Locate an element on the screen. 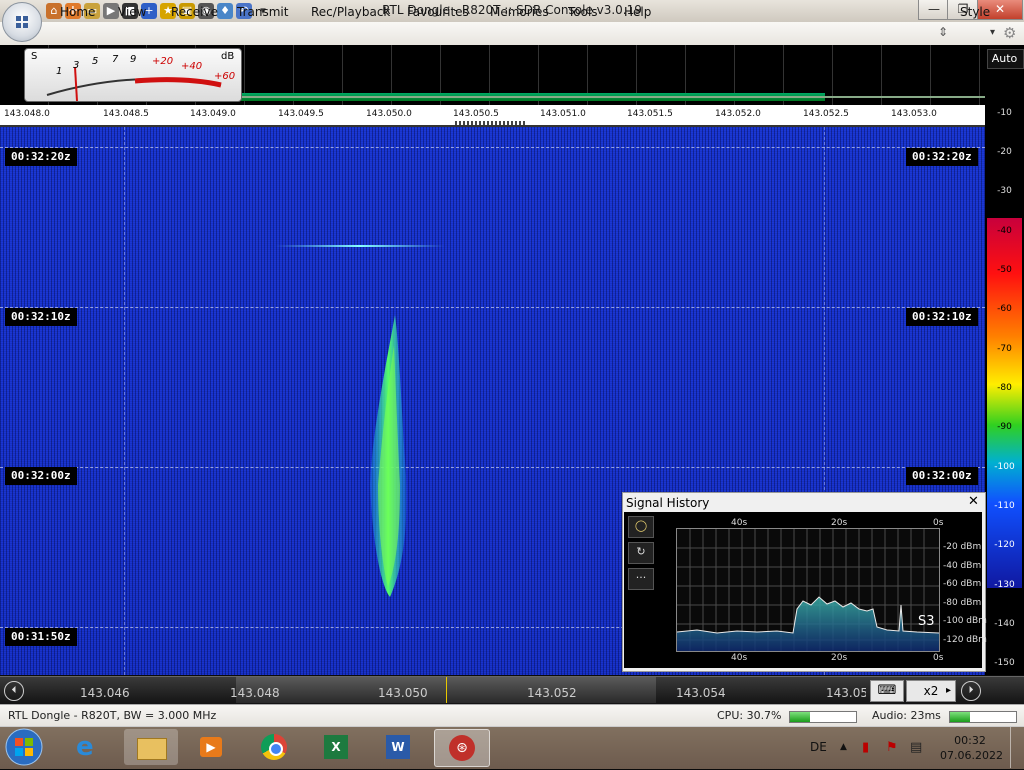 Image resolution: width=1024 pixels, height=770 pixels. signal-blip is located at coordinates (360, 246).